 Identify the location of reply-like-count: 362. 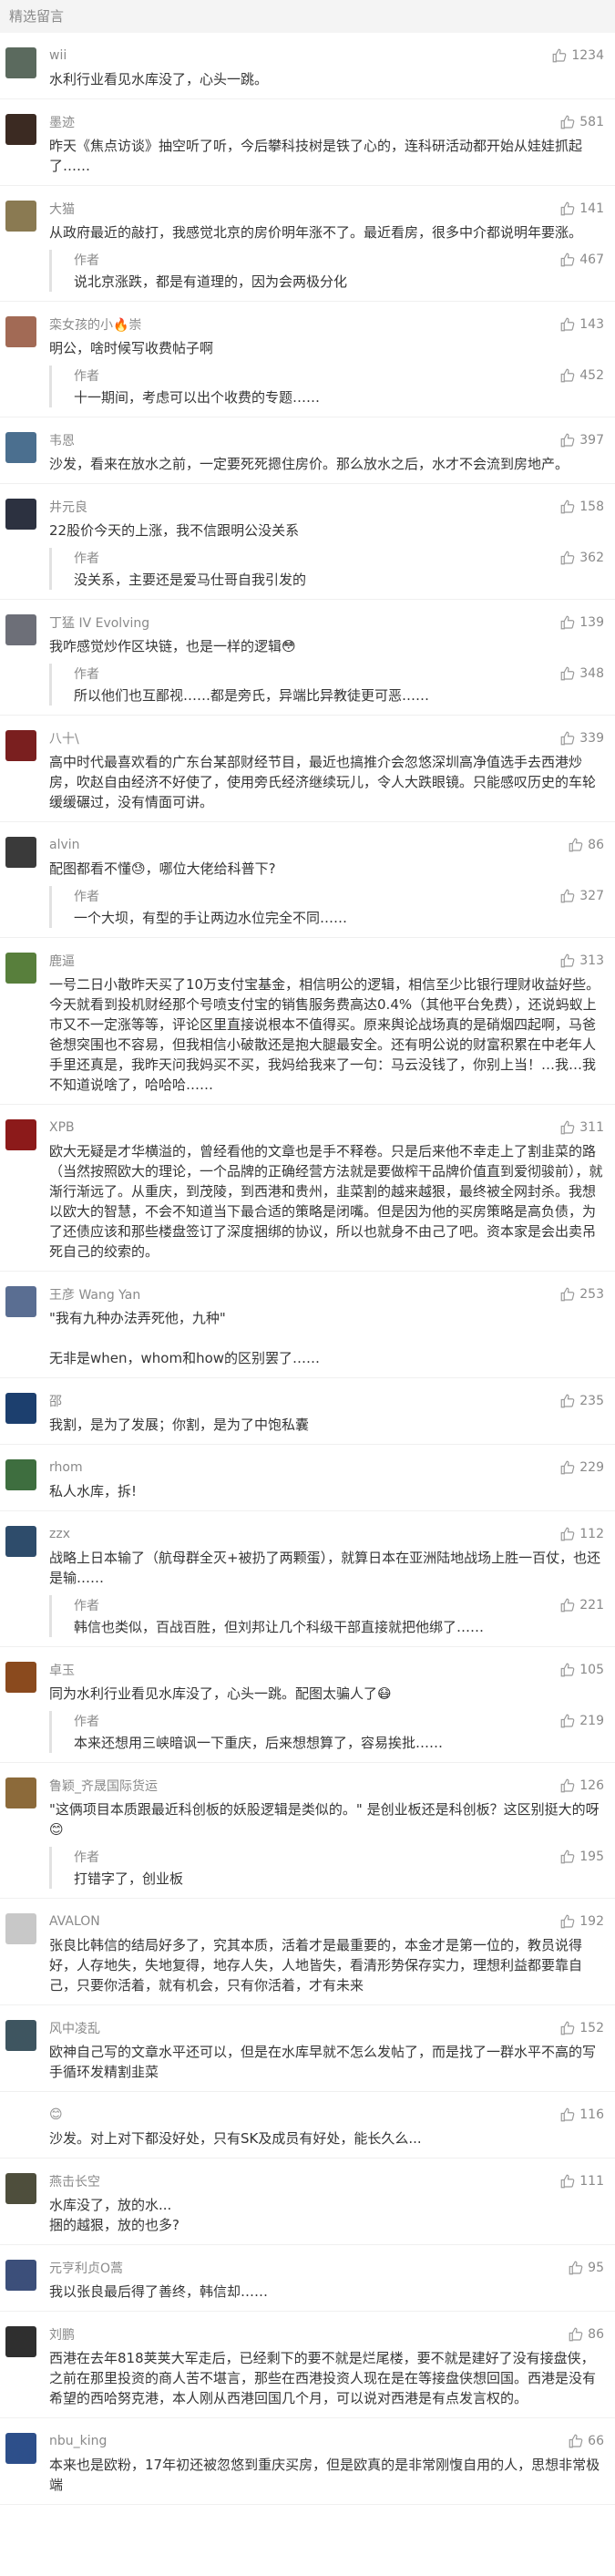
(591, 558).